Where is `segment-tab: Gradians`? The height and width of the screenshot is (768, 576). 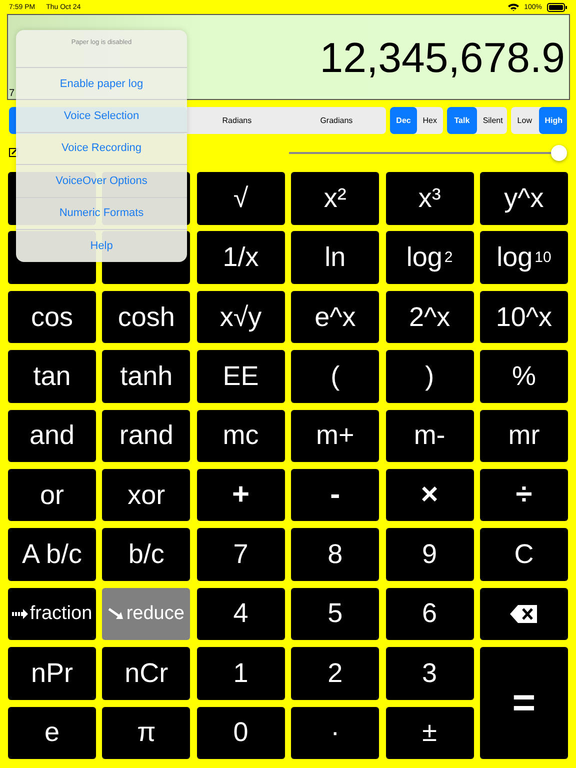 segment-tab: Gradians is located at coordinates (336, 120).